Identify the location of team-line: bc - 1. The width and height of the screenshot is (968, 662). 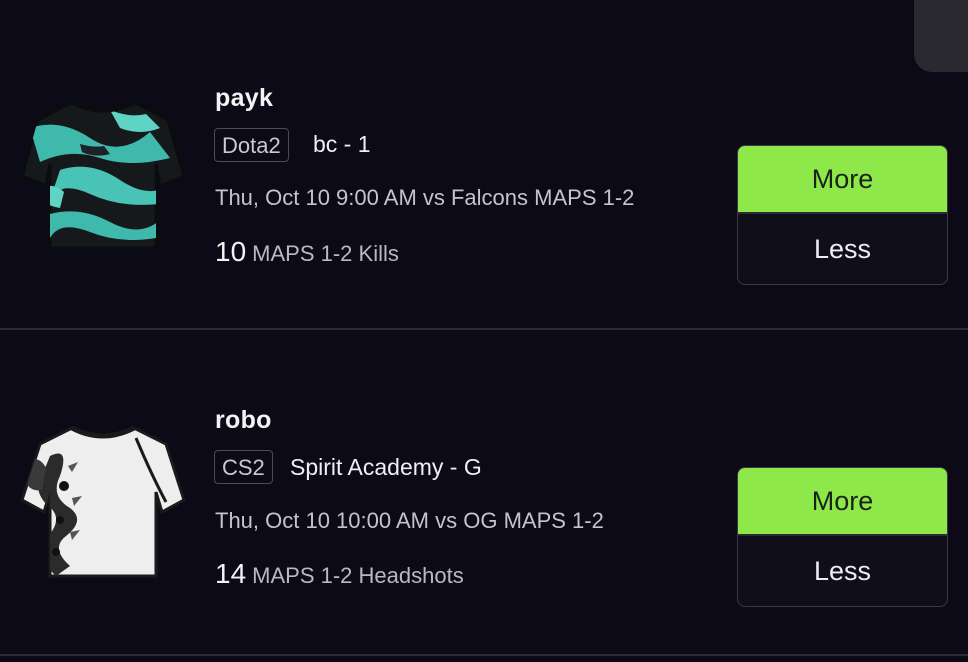
(342, 144).